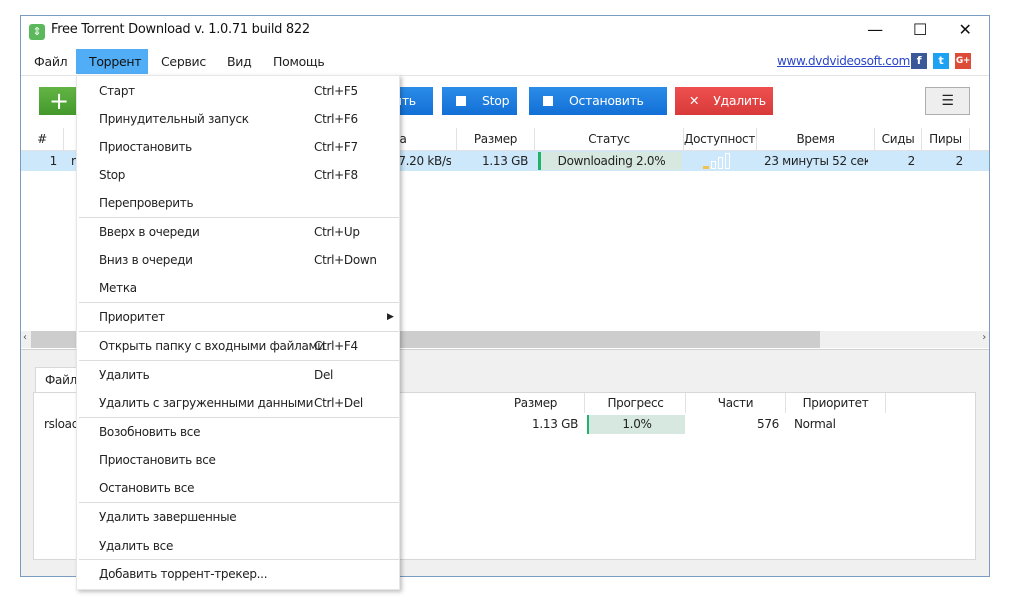  I want to click on col-peers: Пиры, so click(946, 139).